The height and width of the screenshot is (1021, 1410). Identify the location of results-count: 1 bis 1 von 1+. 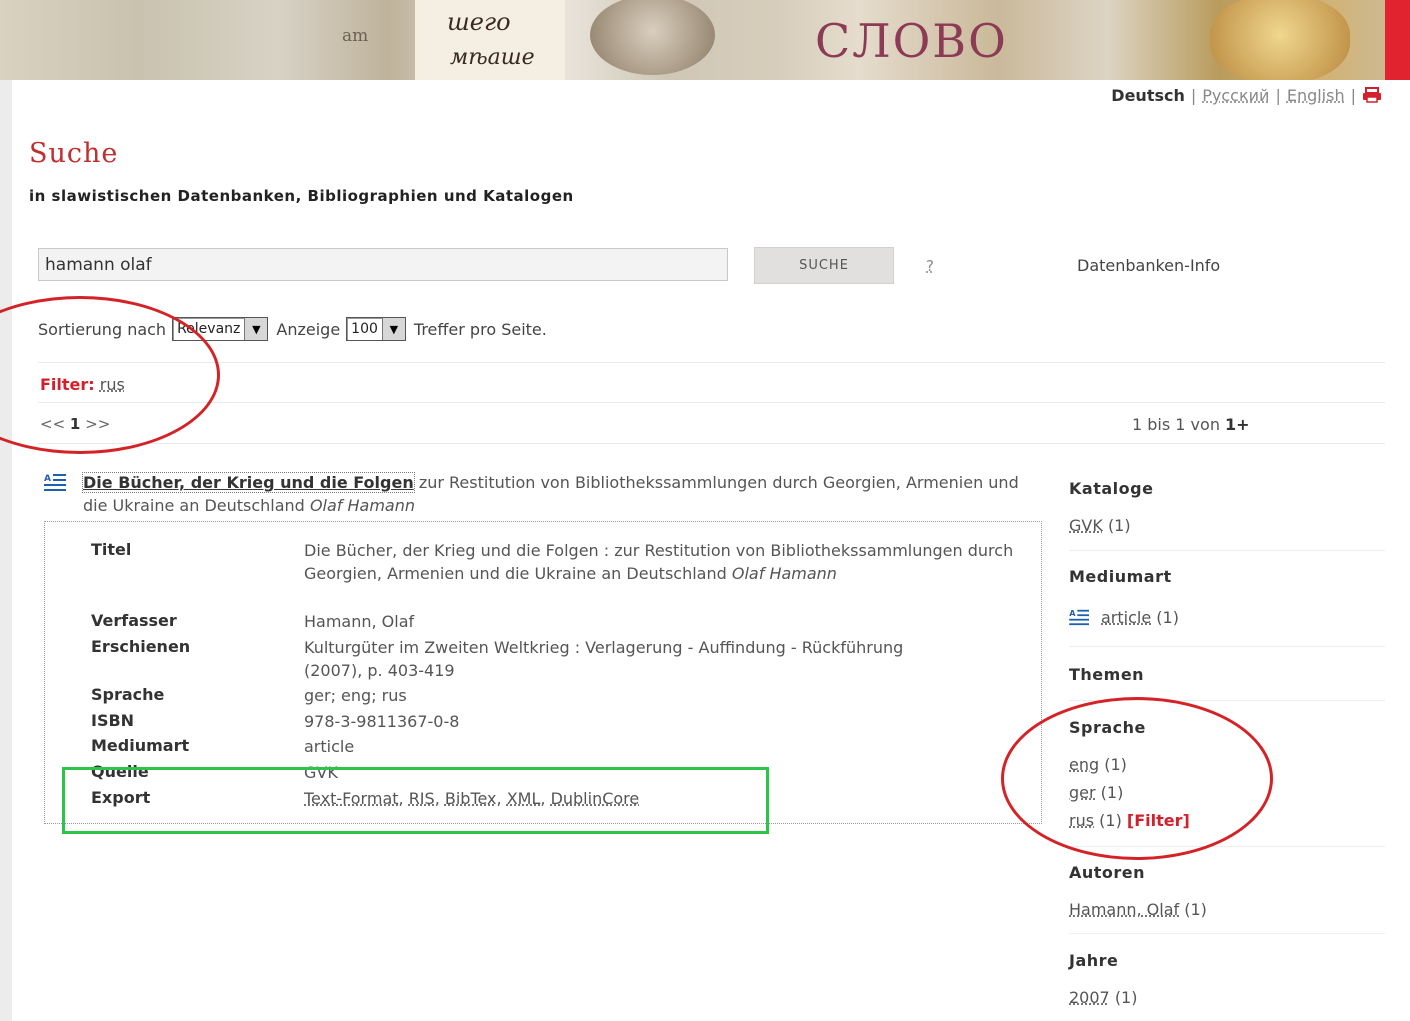
(1191, 424).